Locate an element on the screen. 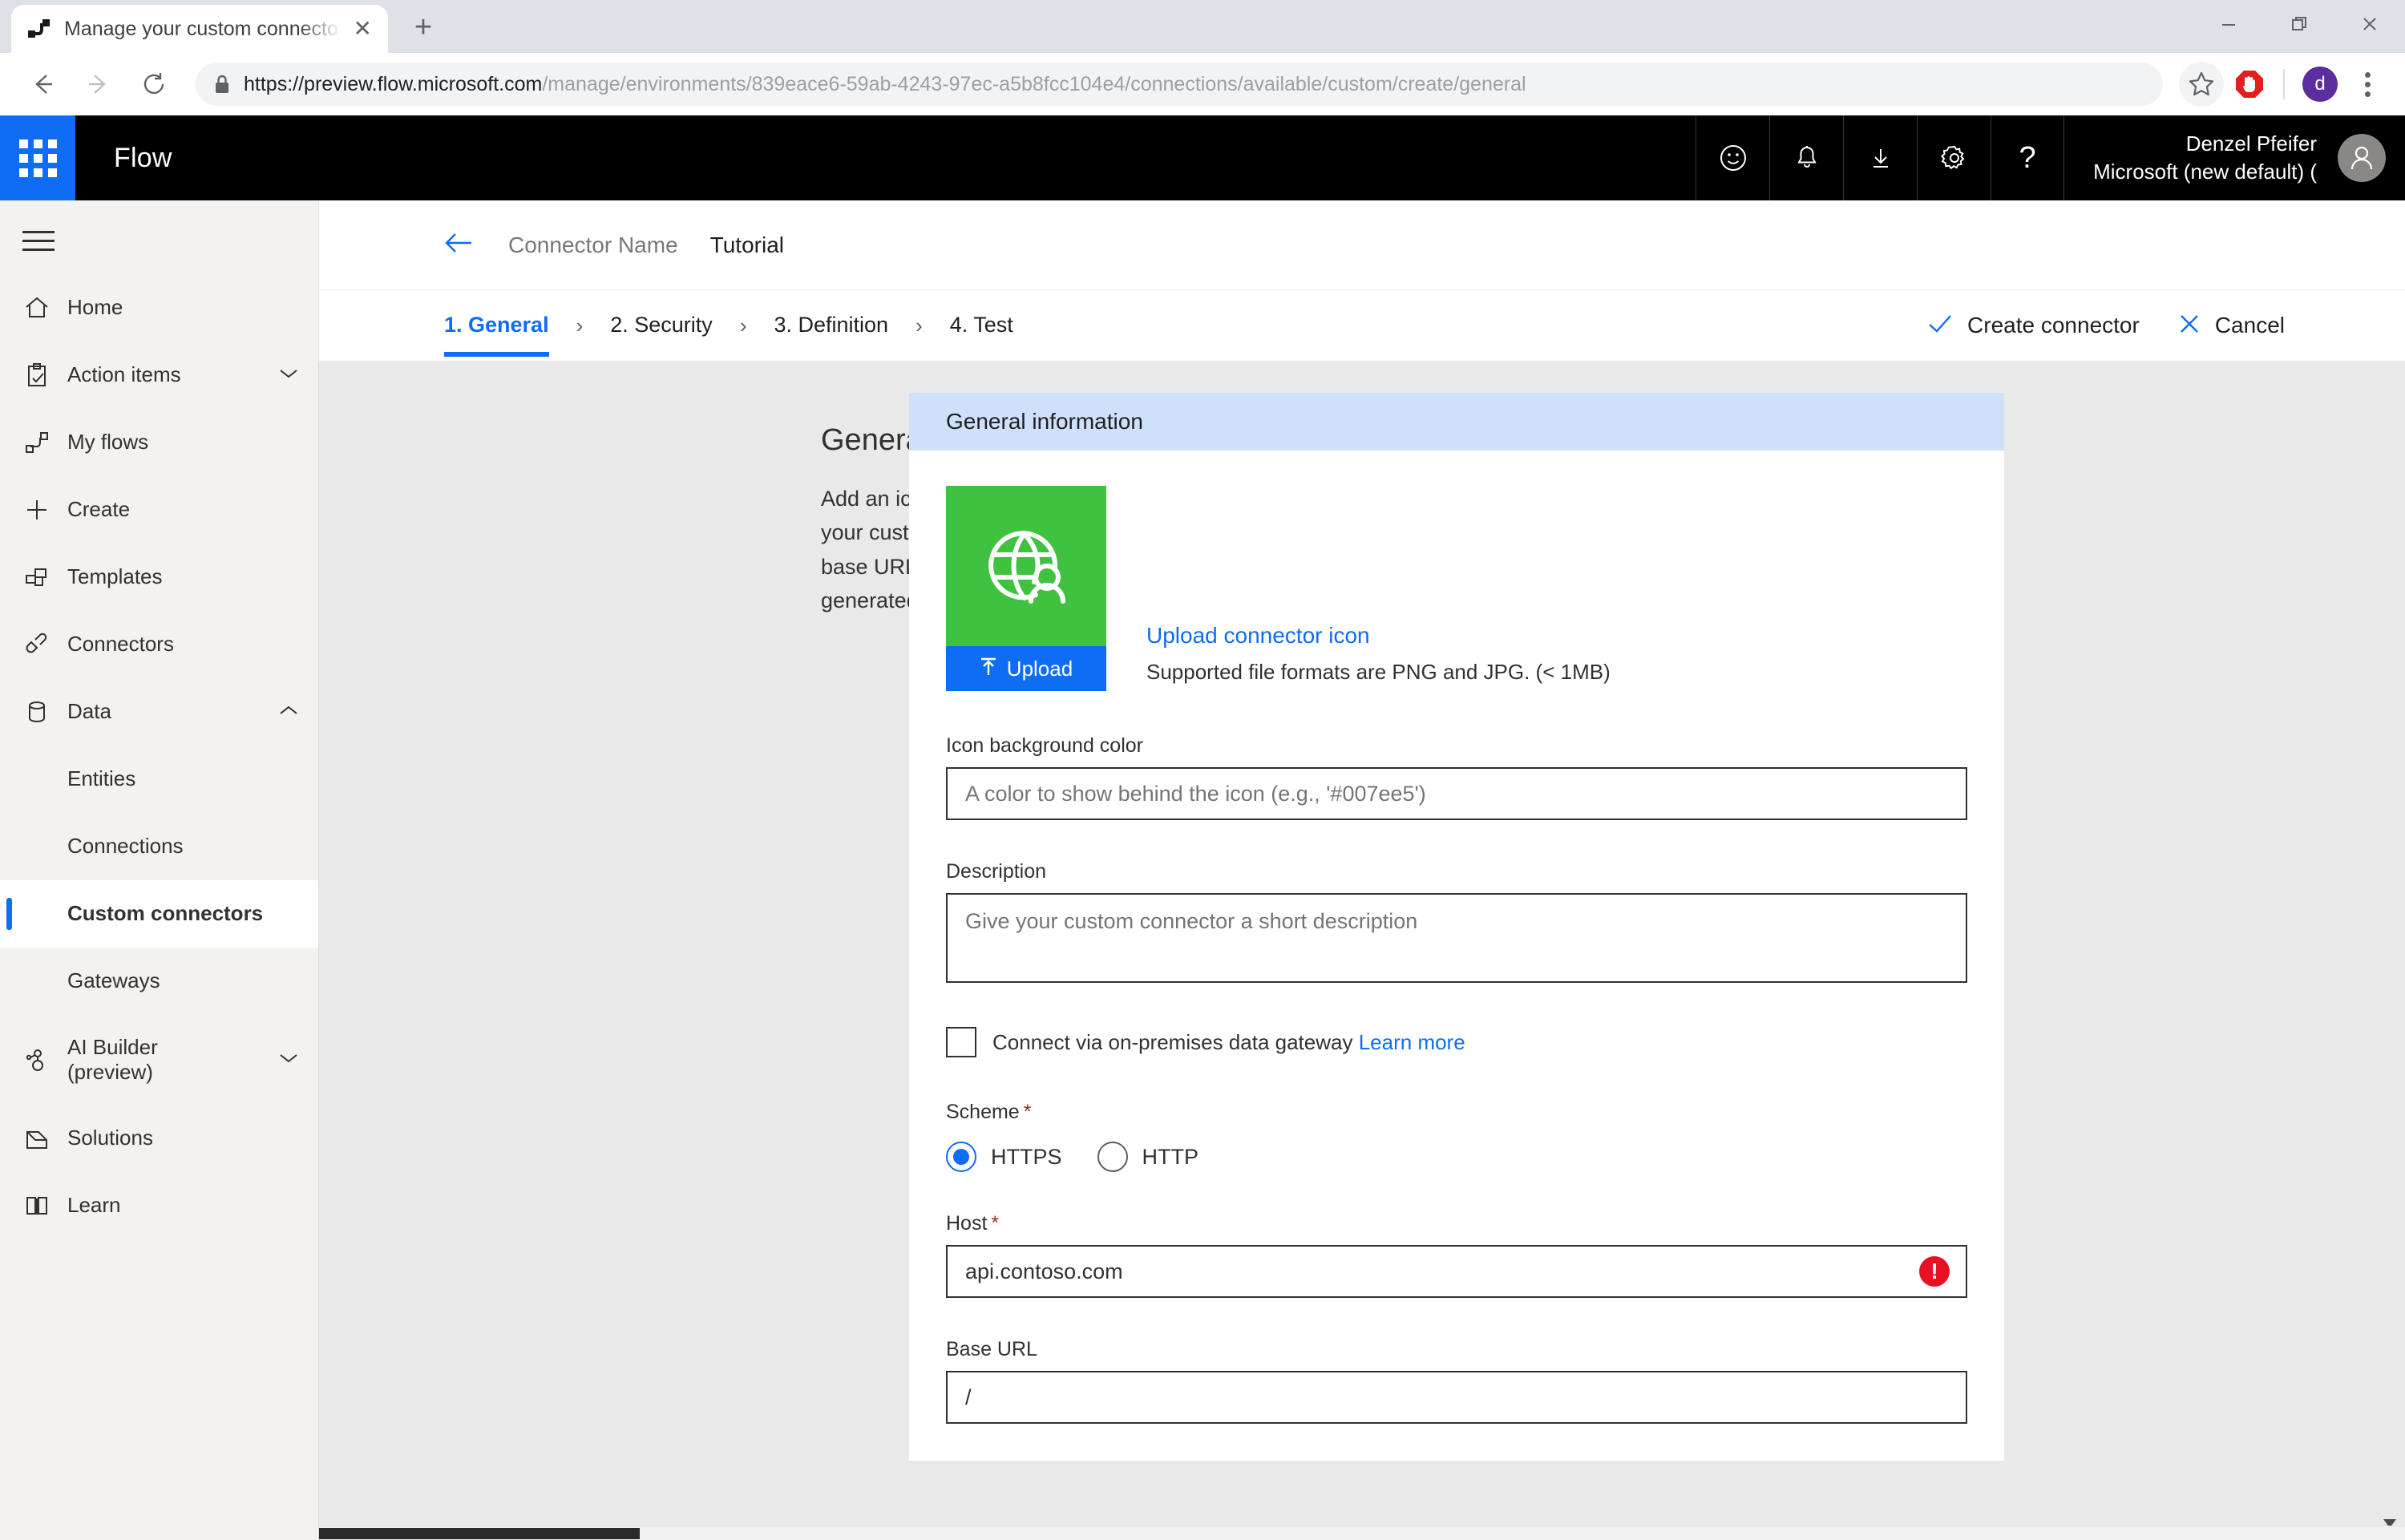 The width and height of the screenshot is (2405, 1540). bookmark-star-icon is located at coordinates (2201, 85).